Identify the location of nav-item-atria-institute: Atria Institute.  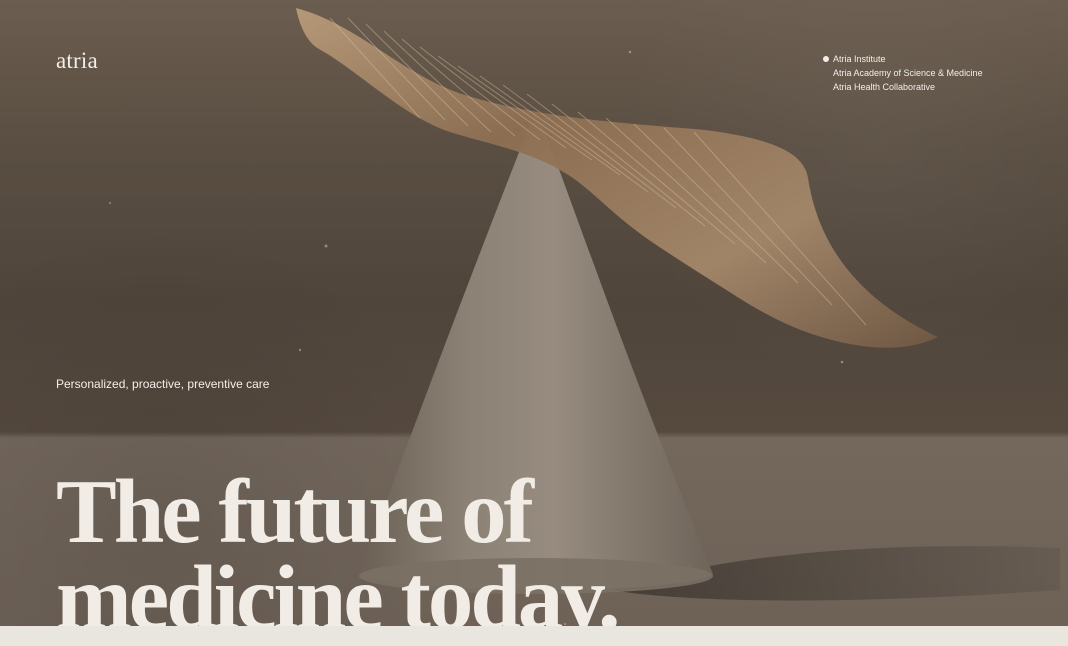
(902, 59).